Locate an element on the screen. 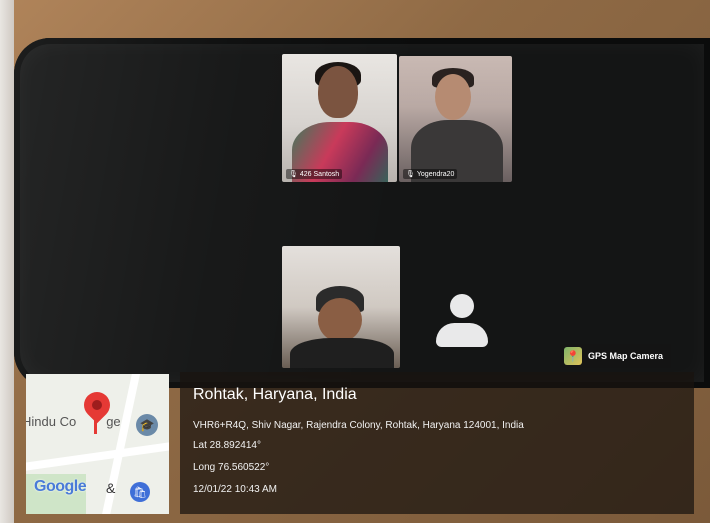 The width and height of the screenshot is (710, 523). location-title: Rohtak, Haryana, India is located at coordinates (275, 394).